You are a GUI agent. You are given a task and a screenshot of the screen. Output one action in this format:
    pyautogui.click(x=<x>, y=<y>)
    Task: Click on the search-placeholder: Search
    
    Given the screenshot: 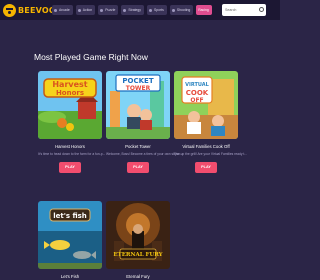 What is the action you would take?
    pyautogui.click(x=231, y=10)
    